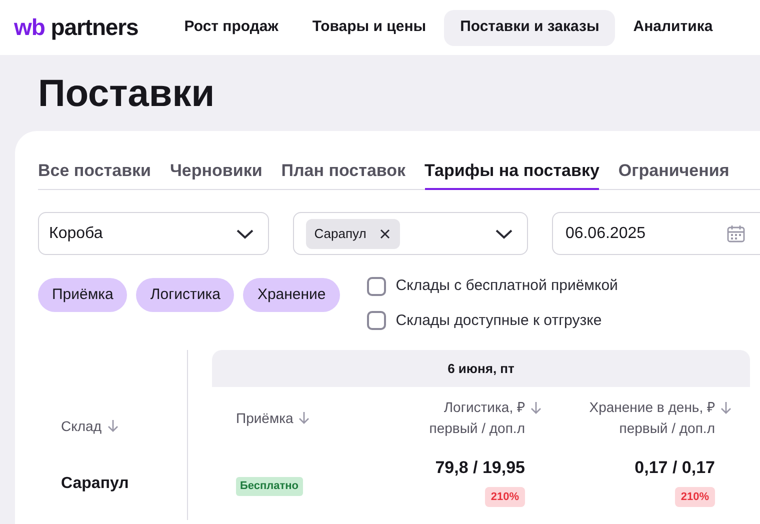  I want to click on nav-item: Рост продаж, so click(231, 28).